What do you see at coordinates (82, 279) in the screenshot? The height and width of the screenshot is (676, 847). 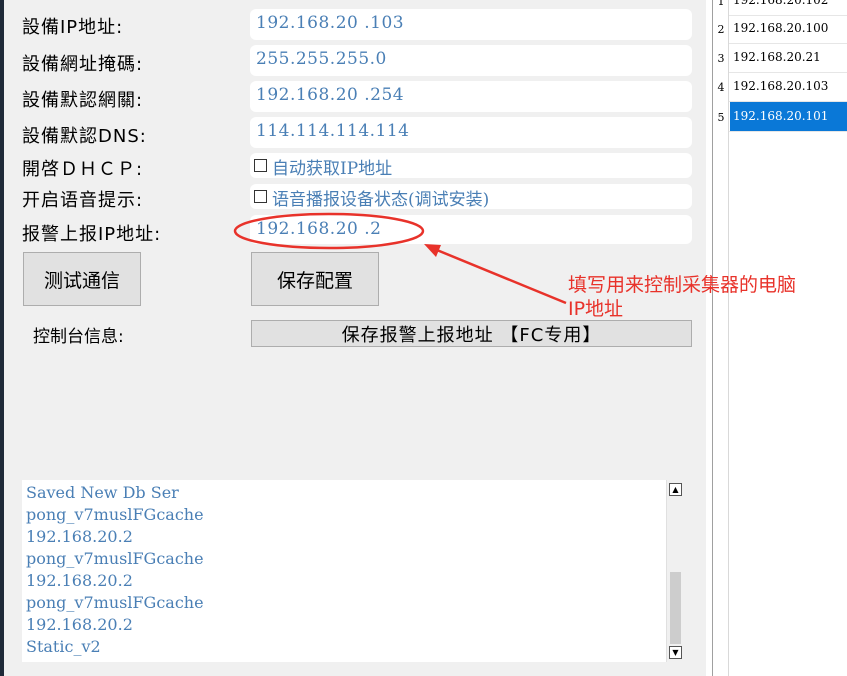 I see `test-comm-button: 测试通信` at bounding box center [82, 279].